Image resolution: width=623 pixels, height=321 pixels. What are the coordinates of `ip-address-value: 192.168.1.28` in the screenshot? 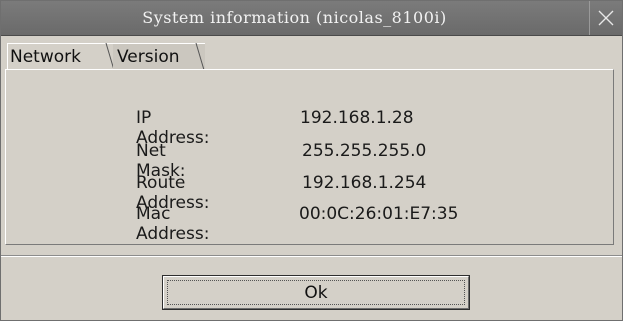 It's located at (357, 118).